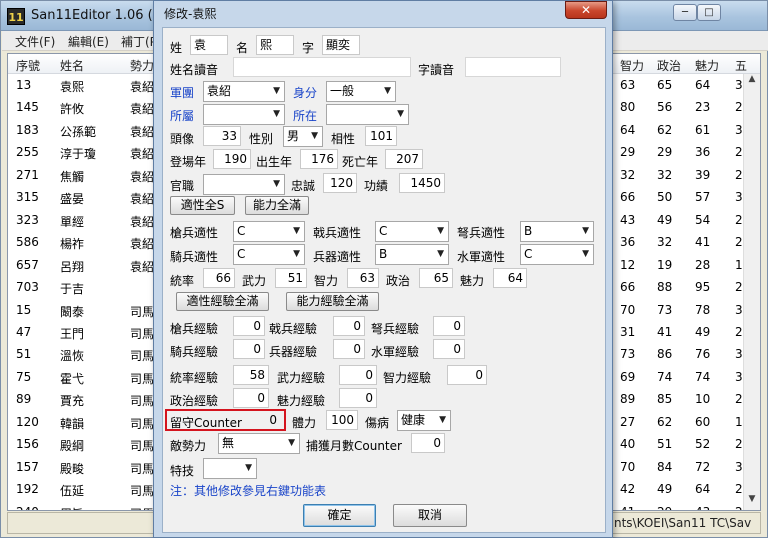 The height and width of the screenshot is (538, 768). I want to click on table-cell-id: 271, so click(27, 174).